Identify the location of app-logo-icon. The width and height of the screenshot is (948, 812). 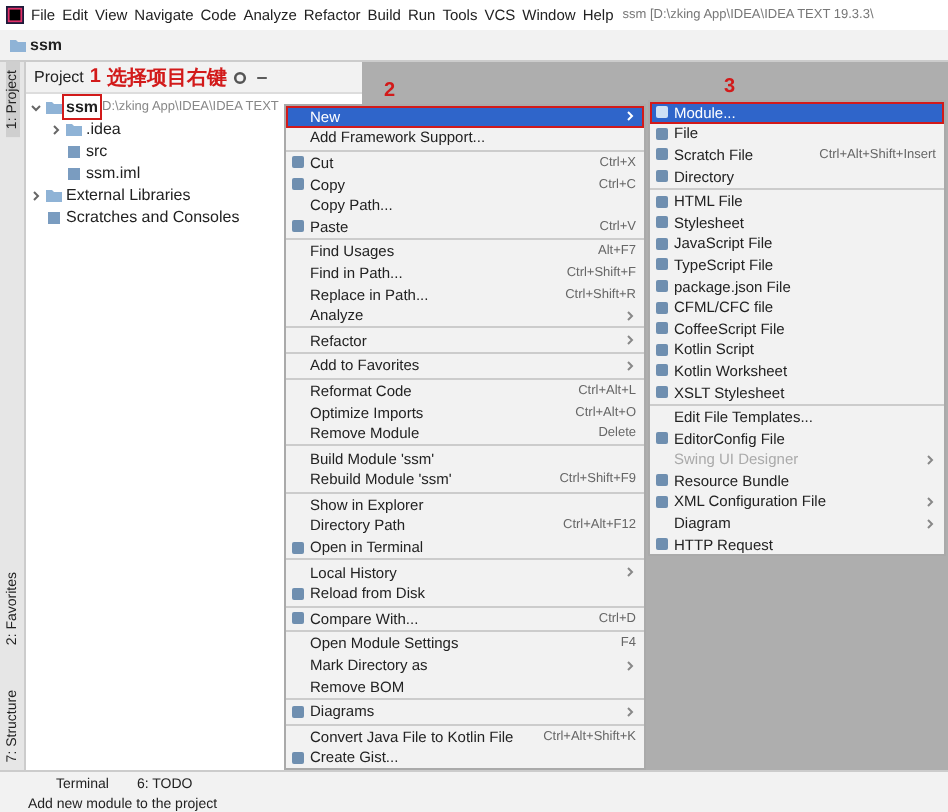
(15, 15).